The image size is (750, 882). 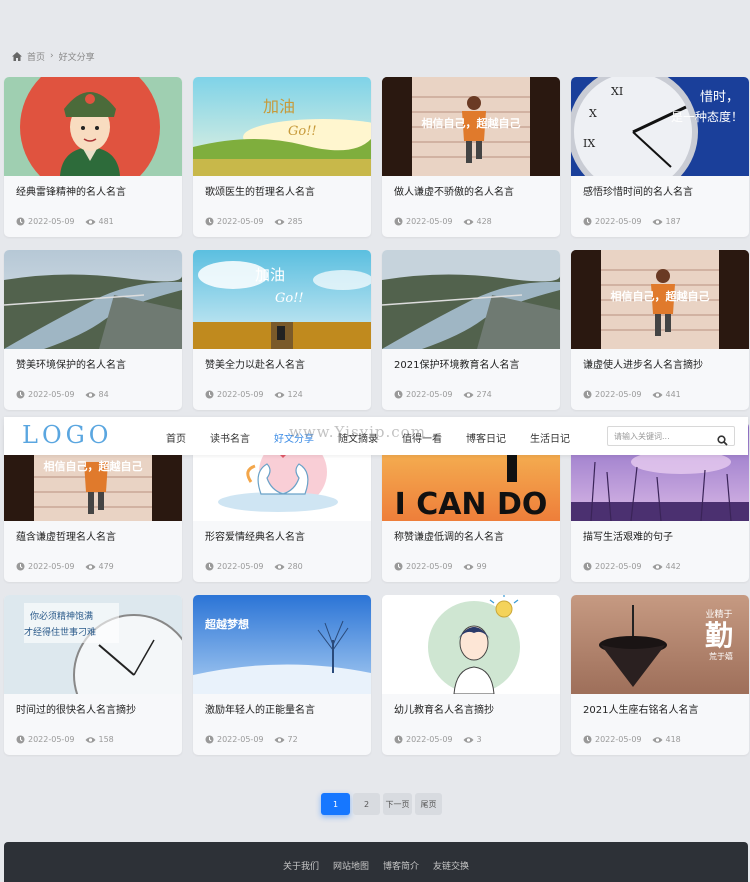 I want to click on article-card: 经典雷锋精神的名人名言 2022-05-09 481, so click(x=93, y=157).